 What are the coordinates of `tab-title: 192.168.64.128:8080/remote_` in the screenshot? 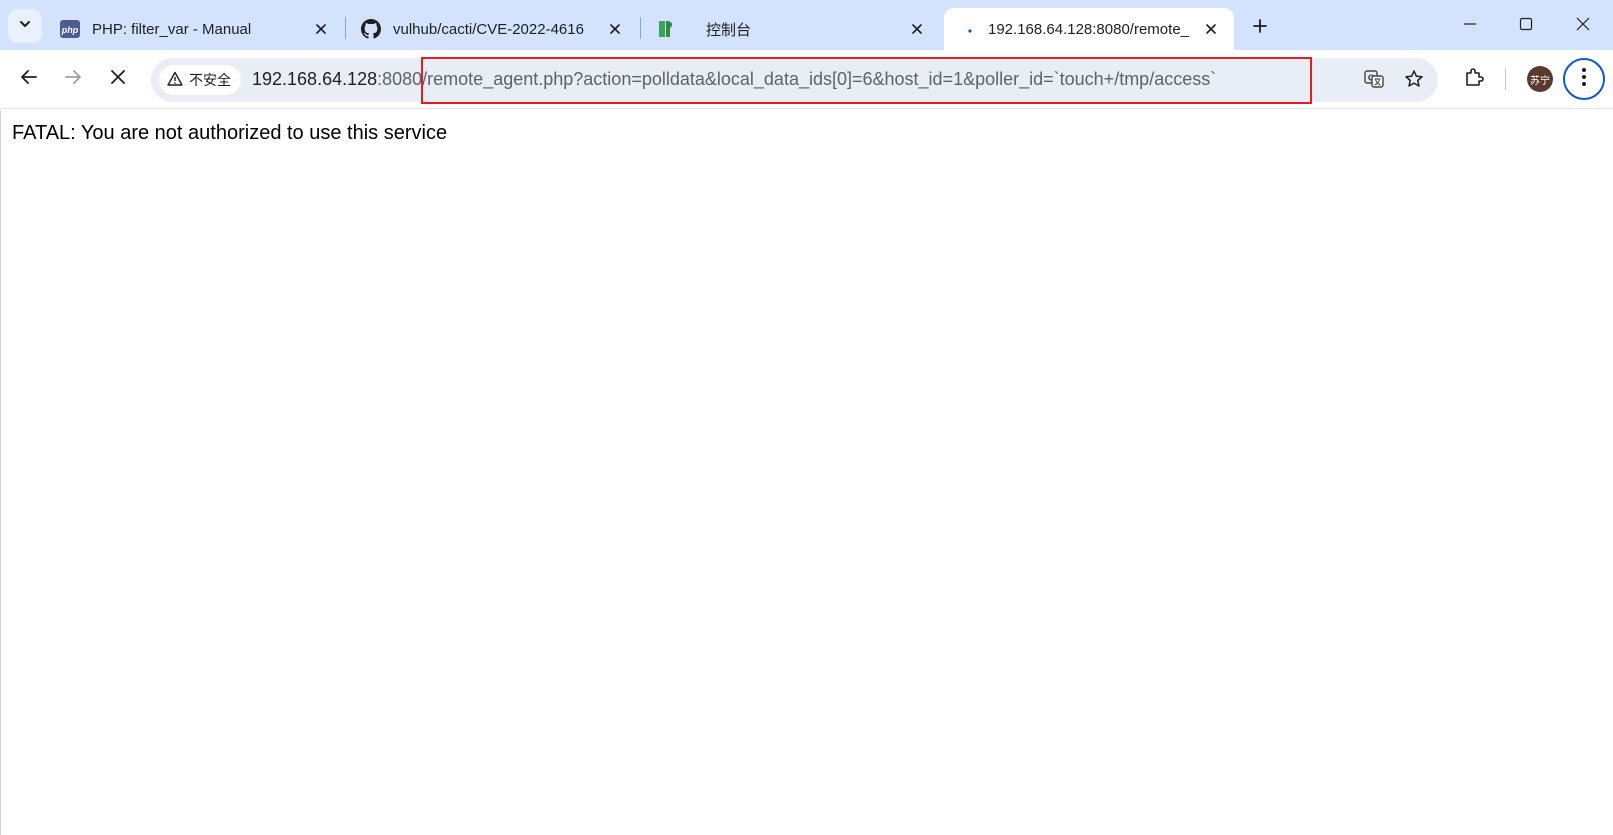 It's located at (1088, 29).